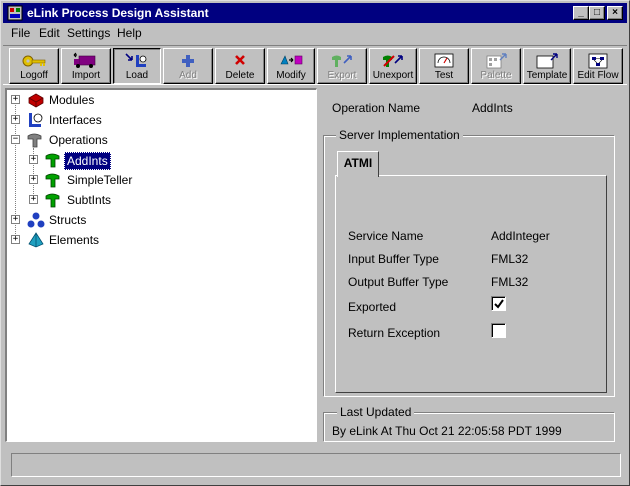 This screenshot has width=630, height=486. Describe the element at coordinates (393, 75) in the screenshot. I see `unexport-label: Unexport` at that location.